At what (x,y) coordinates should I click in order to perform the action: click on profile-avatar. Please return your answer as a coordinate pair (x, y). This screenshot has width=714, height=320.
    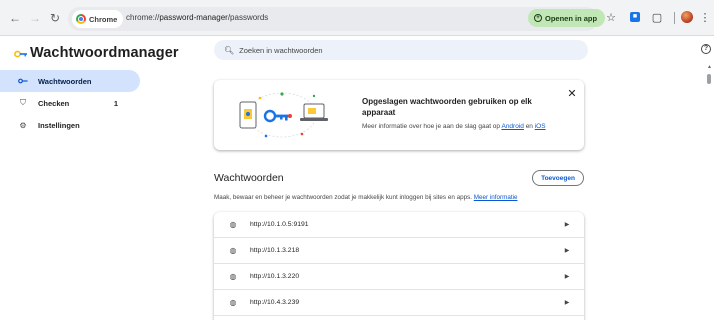
    Looking at the image, I should click on (687, 17).